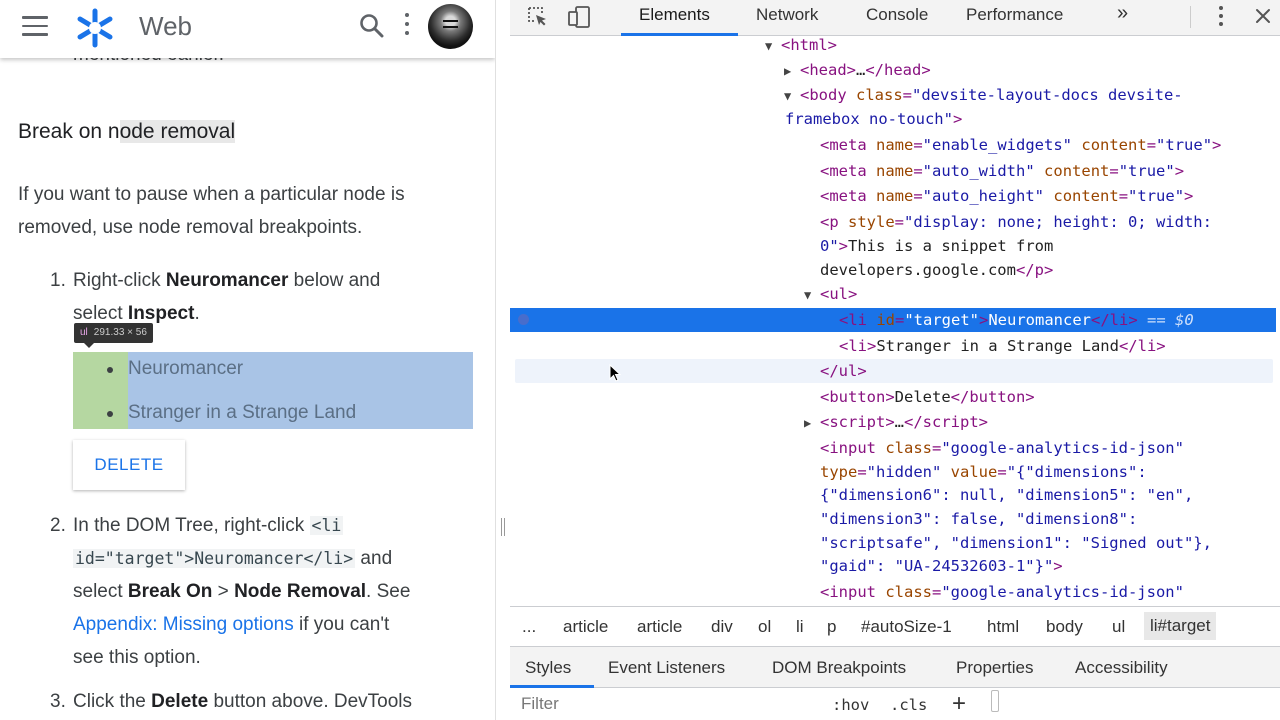 The image size is (1280, 720). I want to click on dom-node-li-target: <li id="target">Neuromancer</li> == $0, so click(1016, 320).